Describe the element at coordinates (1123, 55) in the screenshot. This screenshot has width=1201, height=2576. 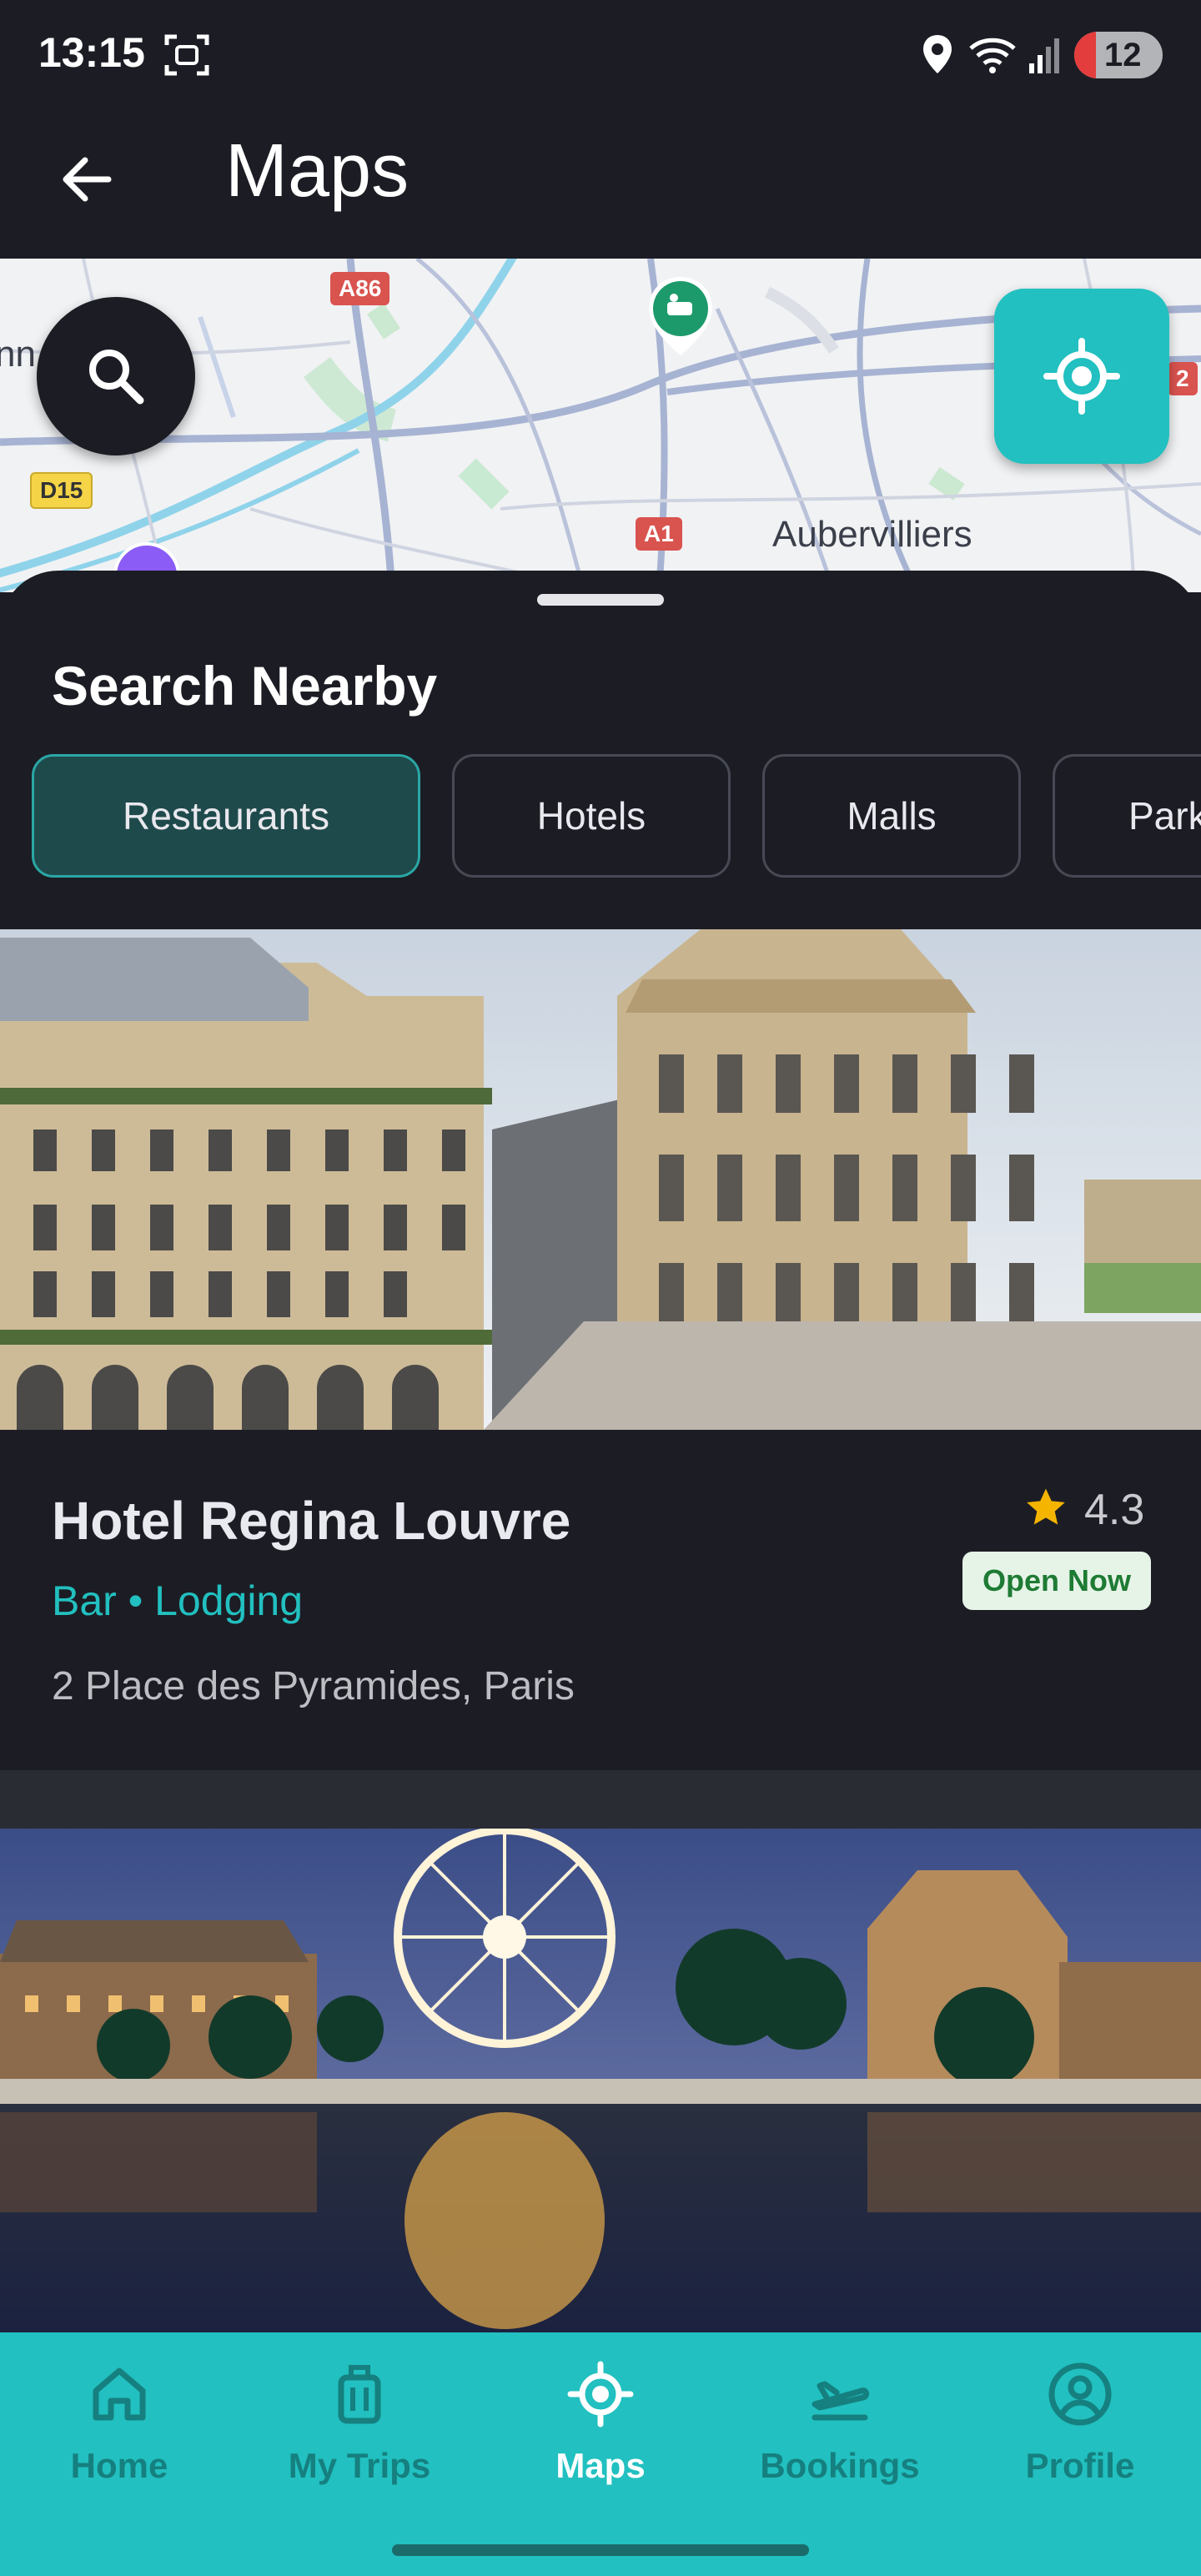
I see `battery-level: 12` at that location.